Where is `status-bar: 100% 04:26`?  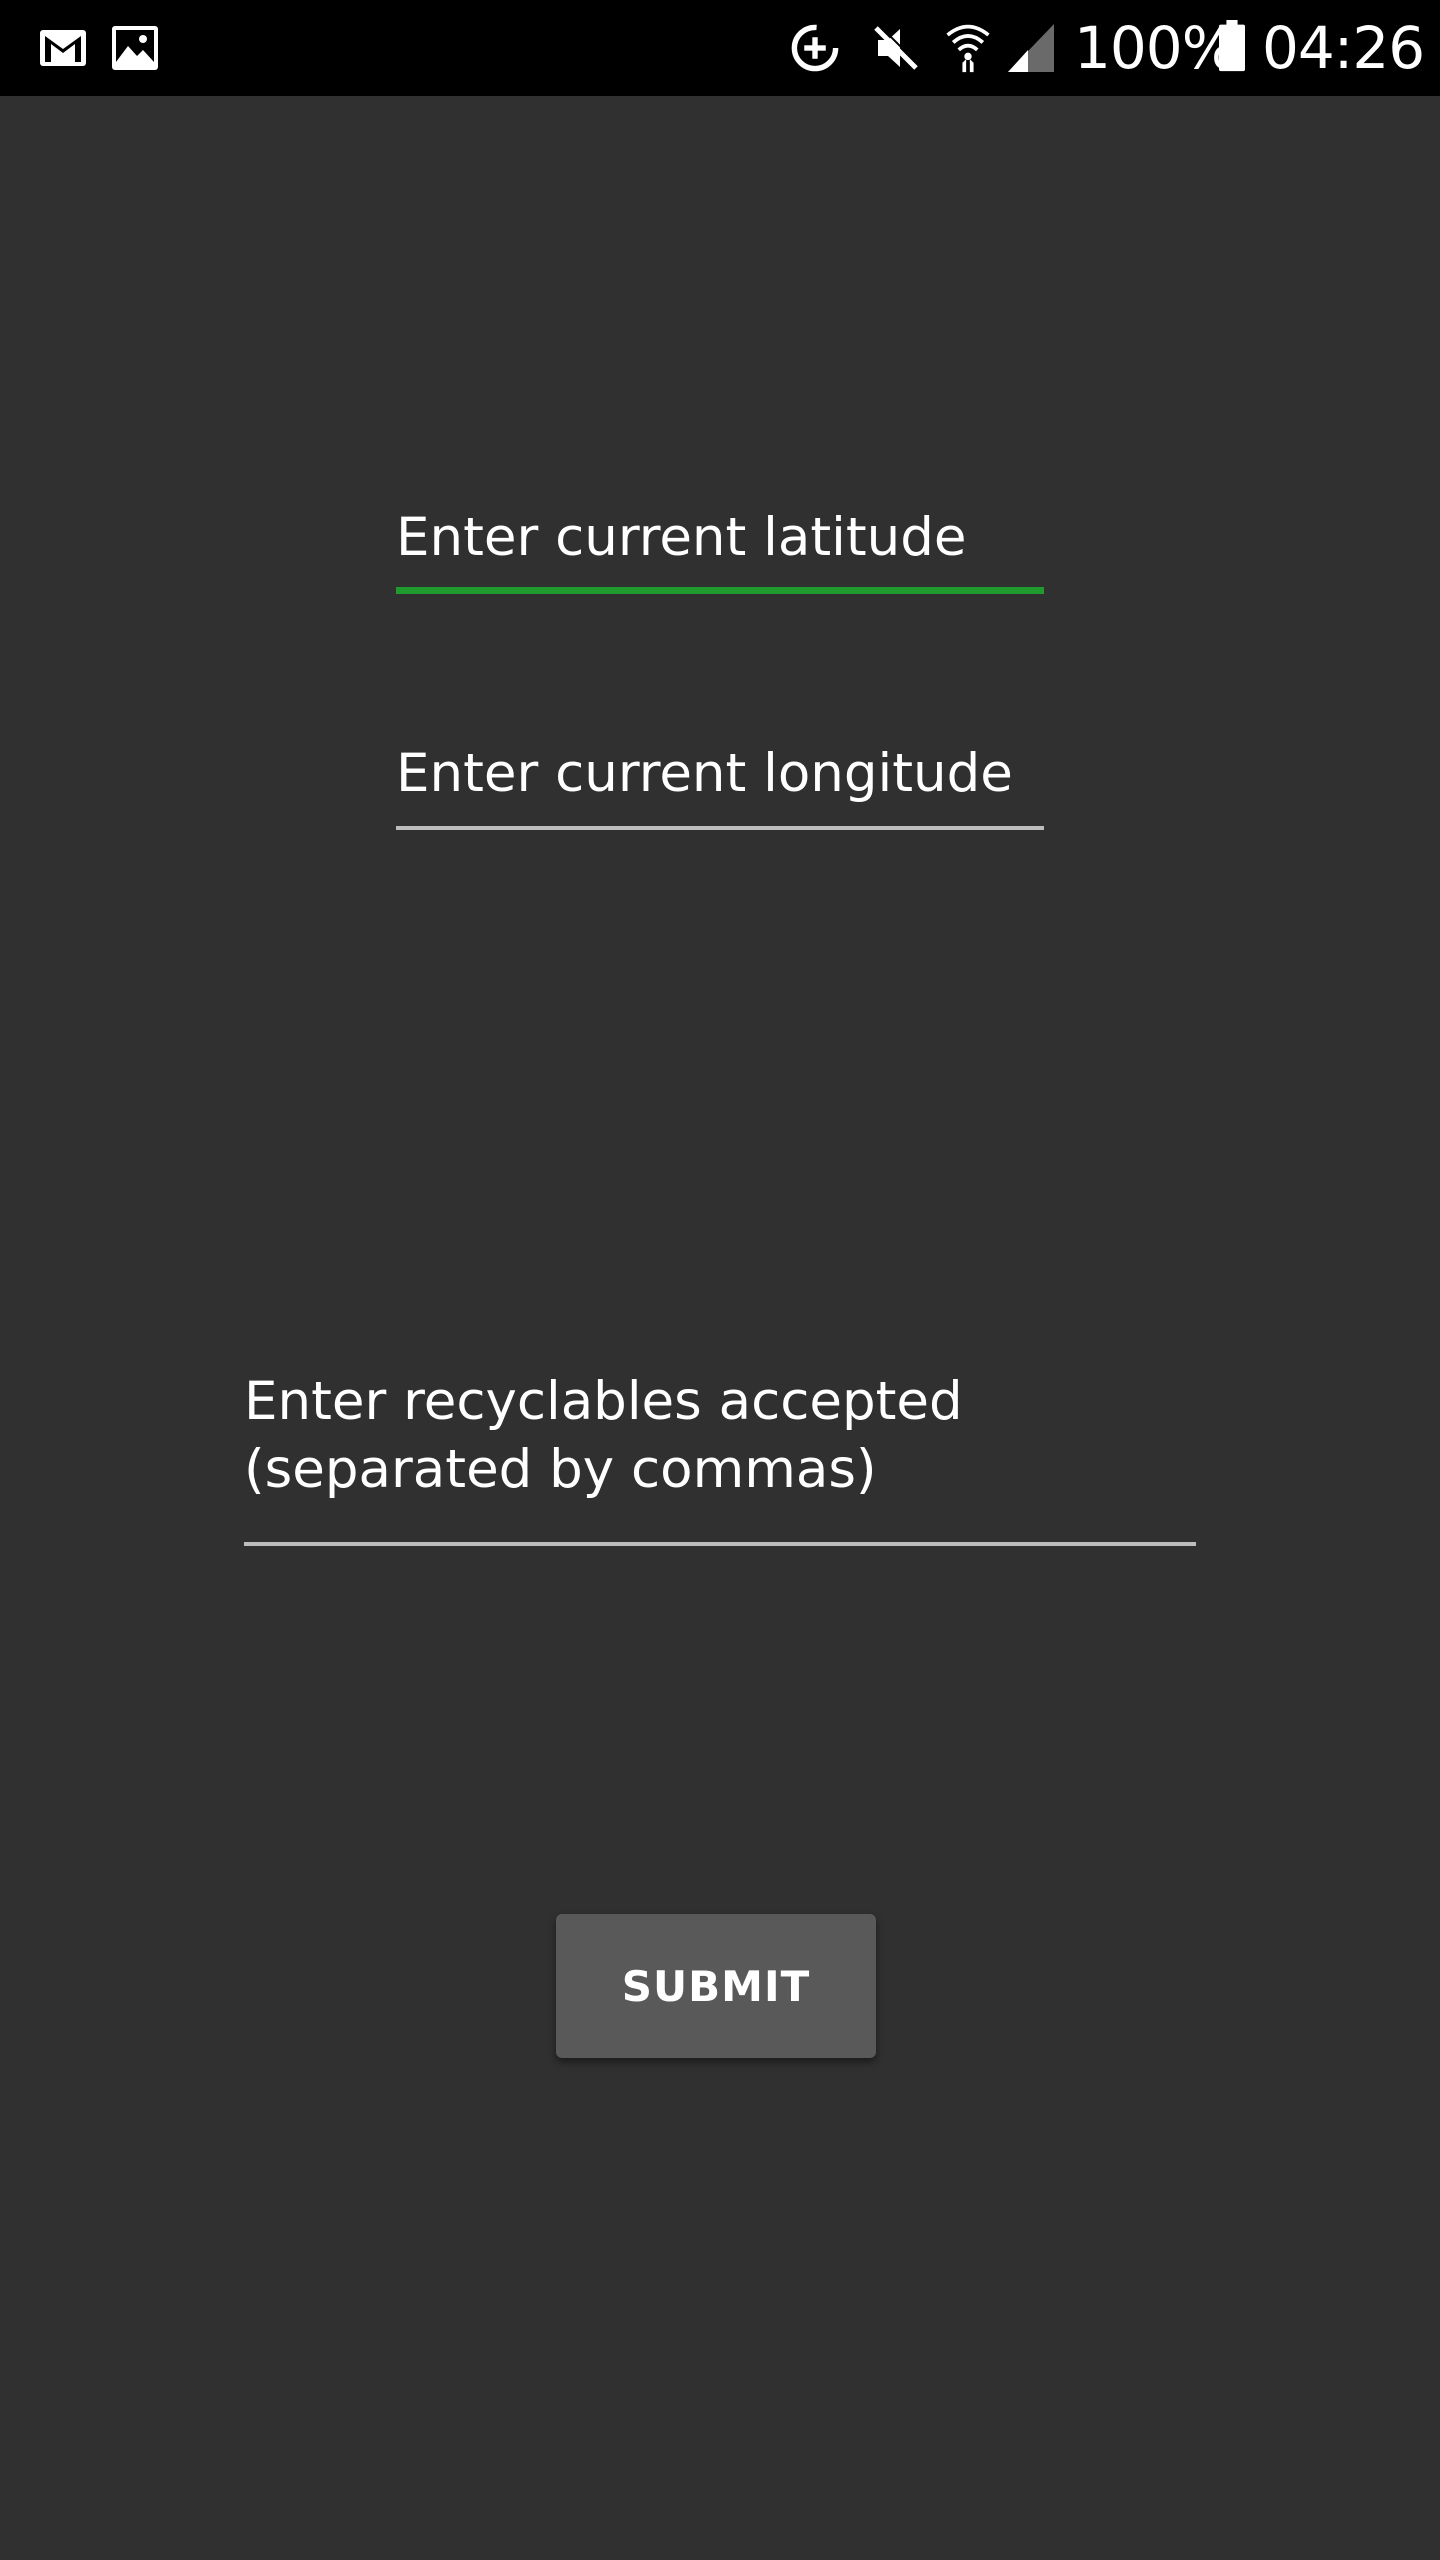
status-bar: 100% 04:26 is located at coordinates (720, 48).